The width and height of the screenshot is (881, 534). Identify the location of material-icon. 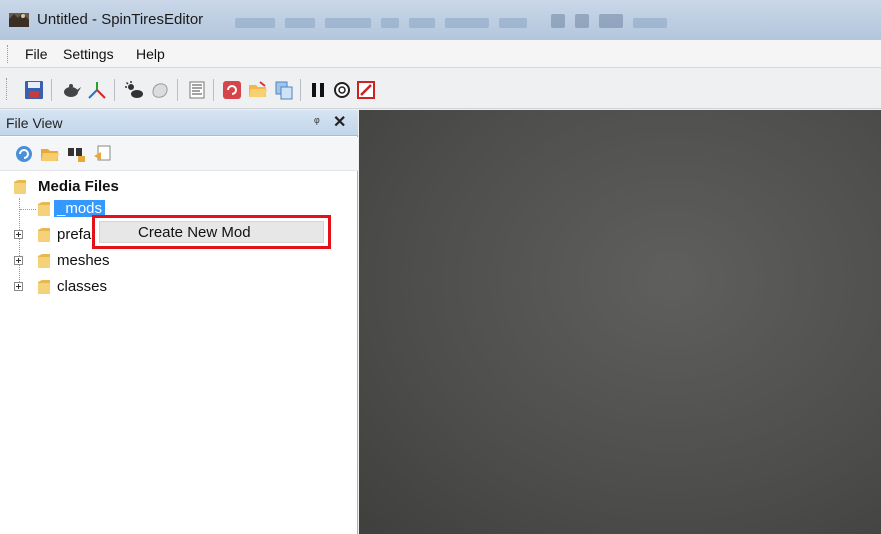
(160, 90).